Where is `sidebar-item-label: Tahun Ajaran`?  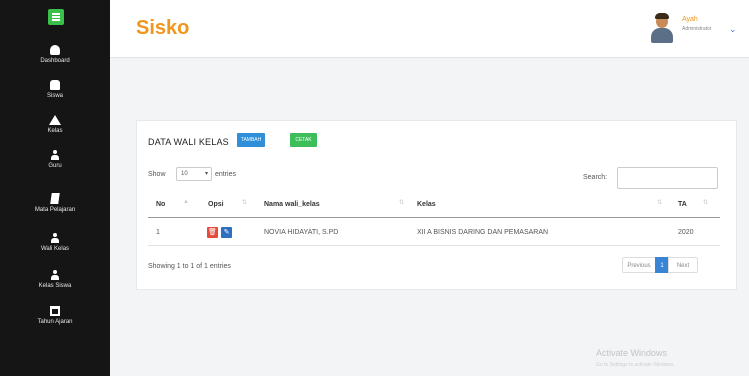 sidebar-item-label: Tahun Ajaran is located at coordinates (55, 322).